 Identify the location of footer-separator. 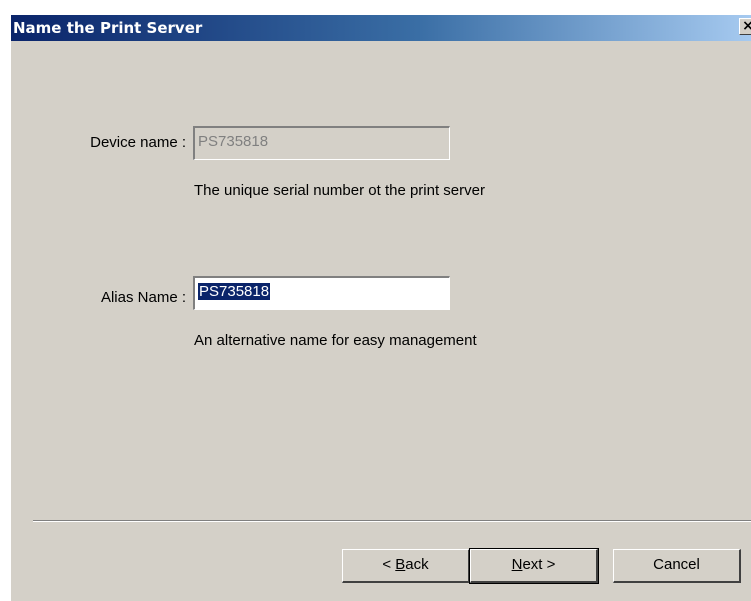
(392, 521).